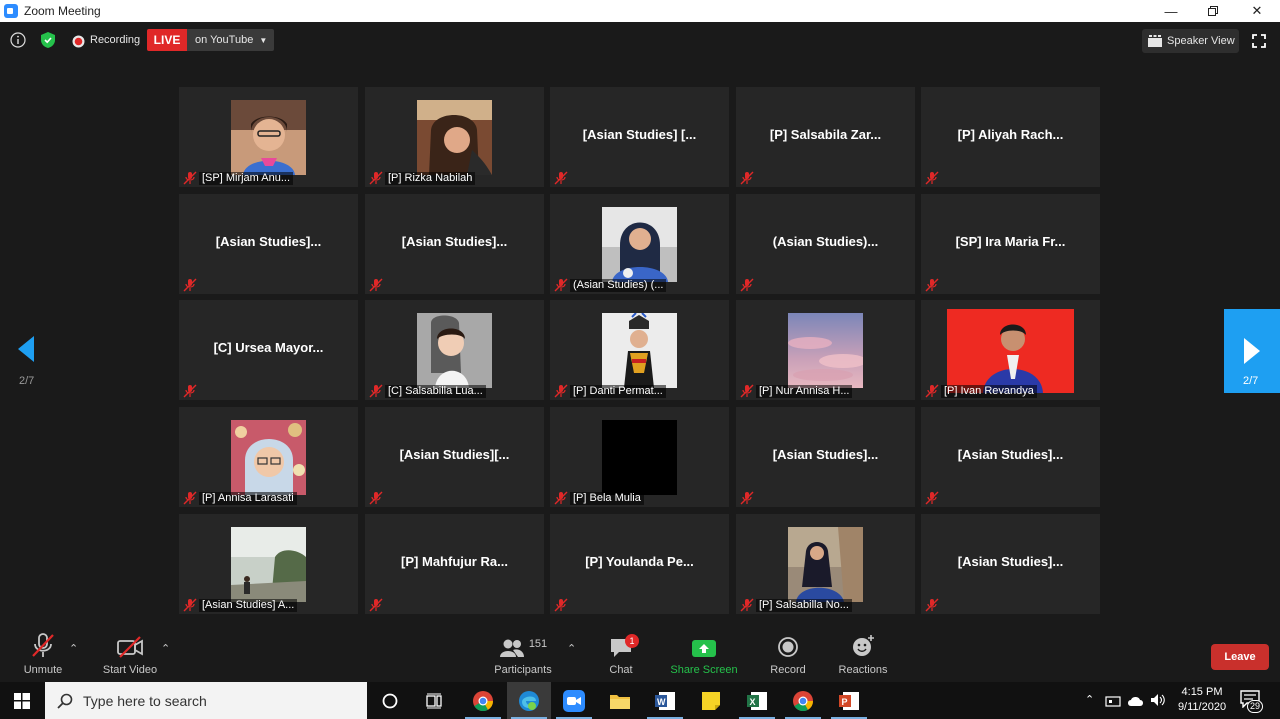 The image size is (1280, 719). Describe the element at coordinates (845, 702) in the screenshot. I see `svg-text: P` at that location.